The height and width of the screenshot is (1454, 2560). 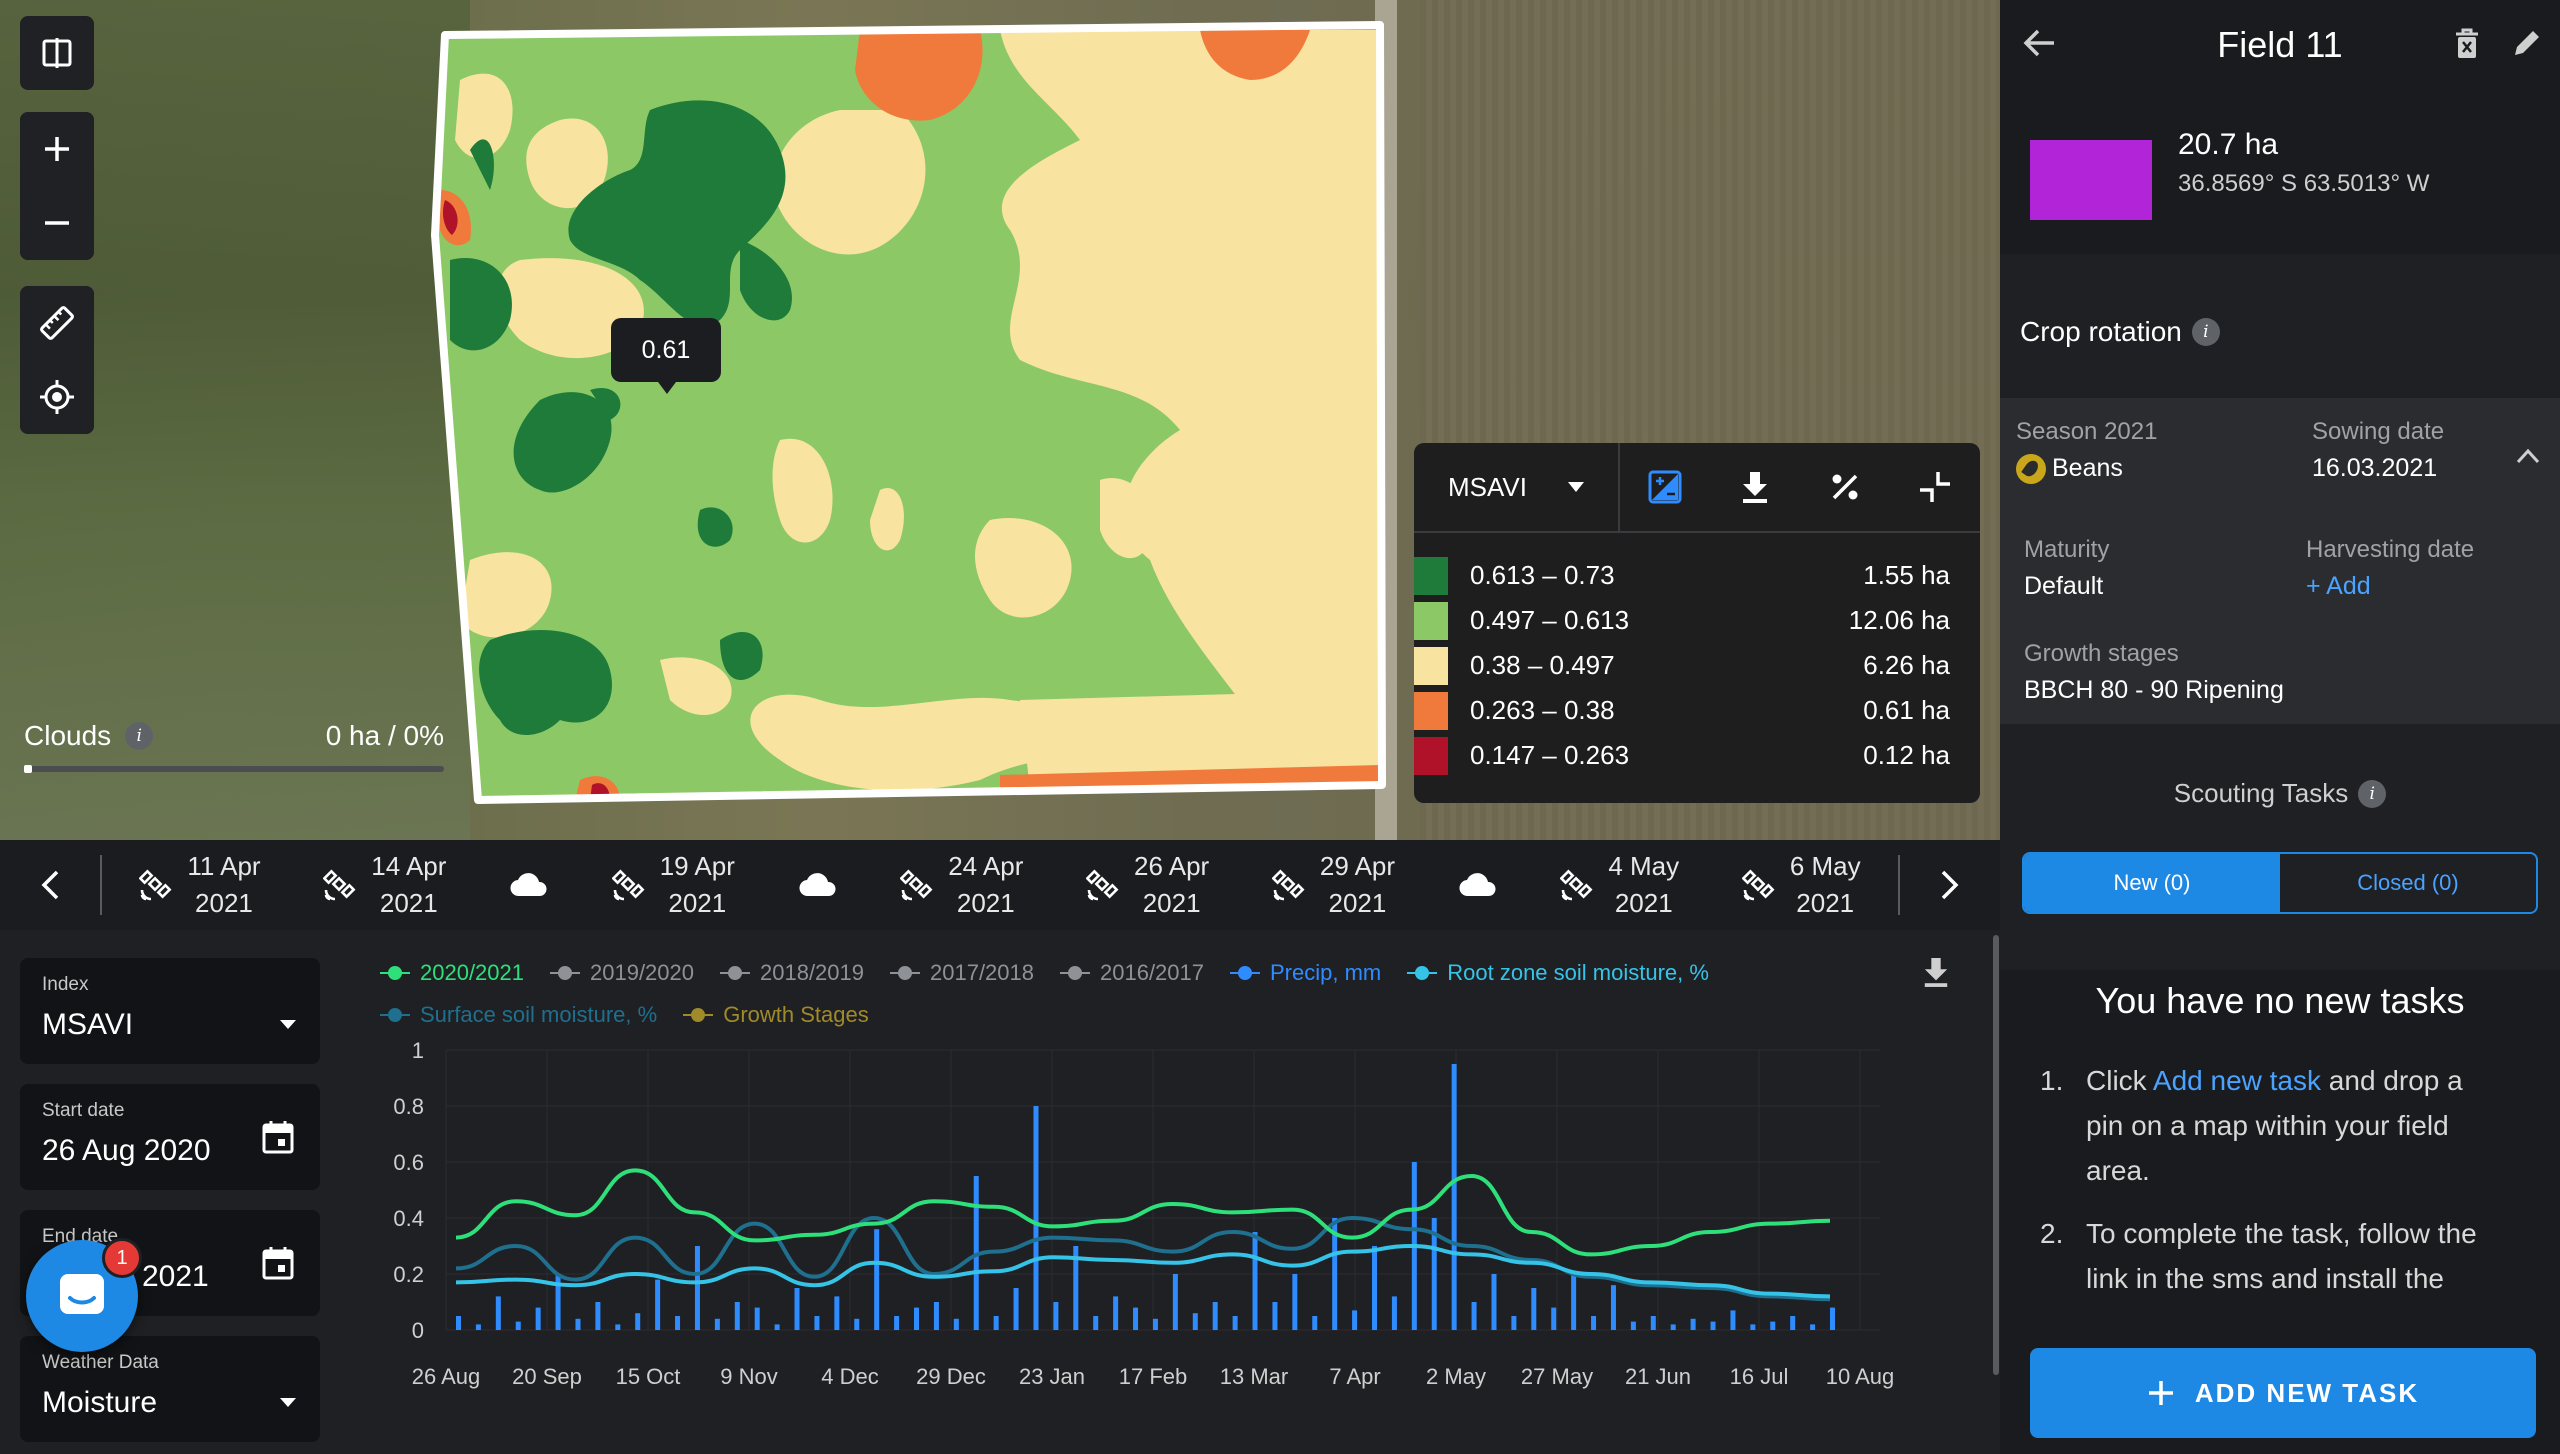 What do you see at coordinates (2152, 883) in the screenshot?
I see `tab-new: New (0)` at bounding box center [2152, 883].